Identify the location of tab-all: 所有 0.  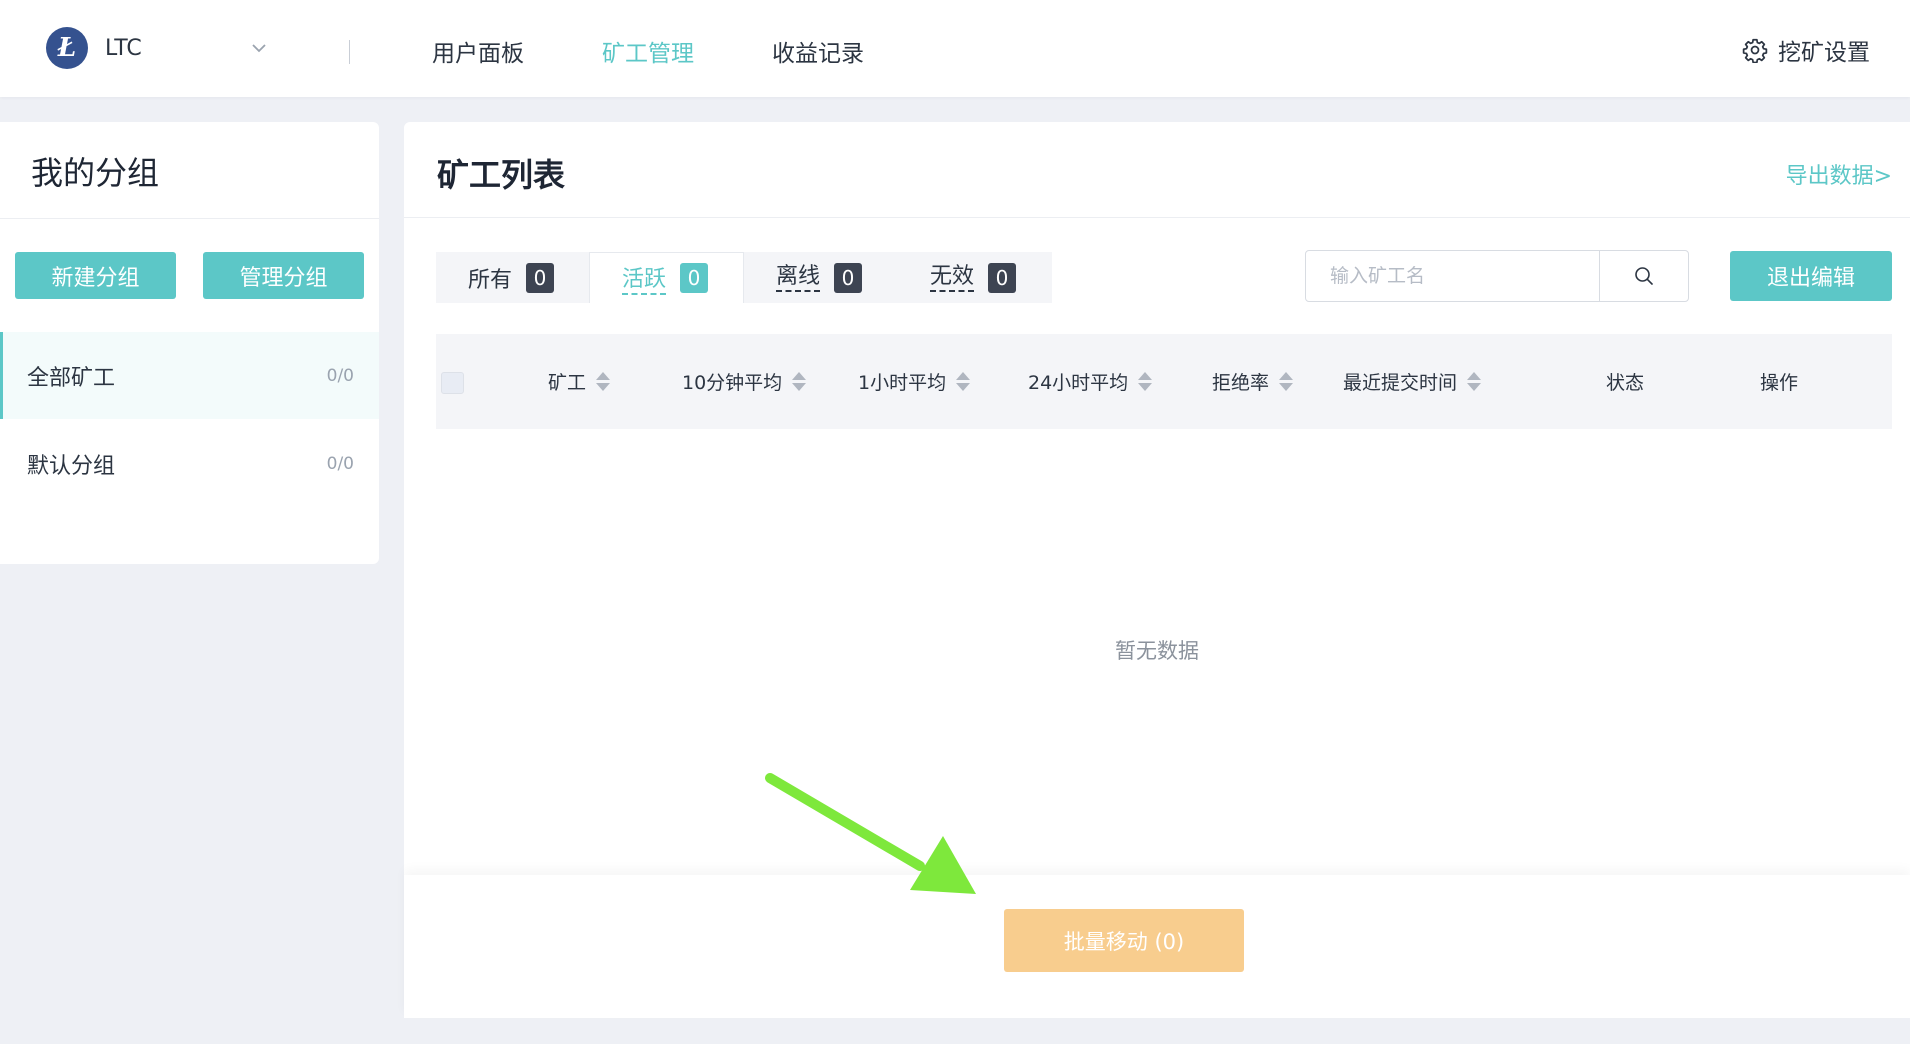
(512, 277).